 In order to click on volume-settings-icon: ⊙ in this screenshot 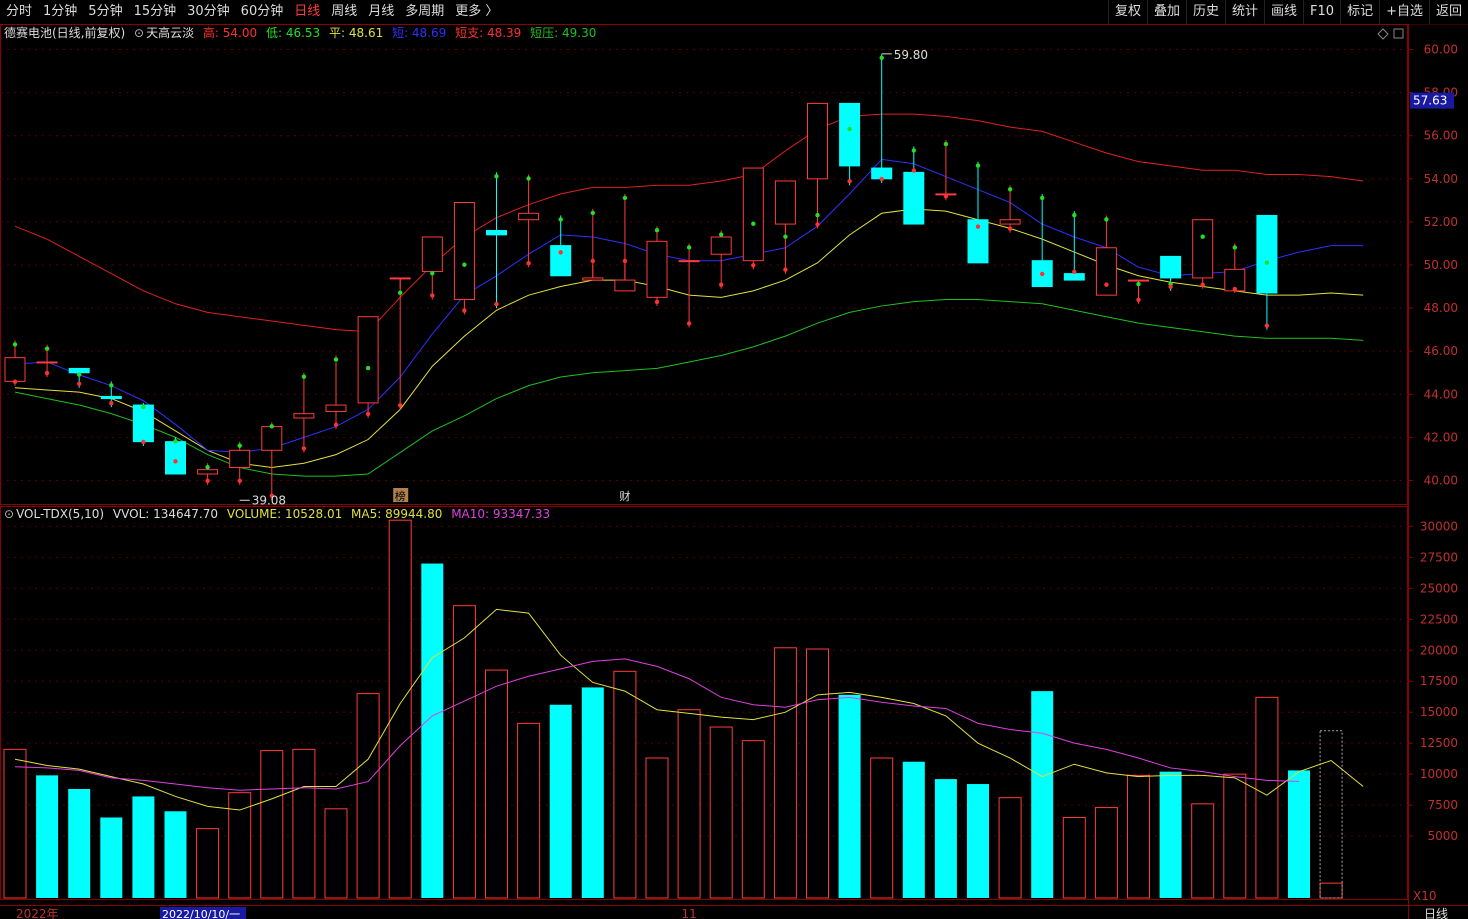, I will do `click(9, 514)`.